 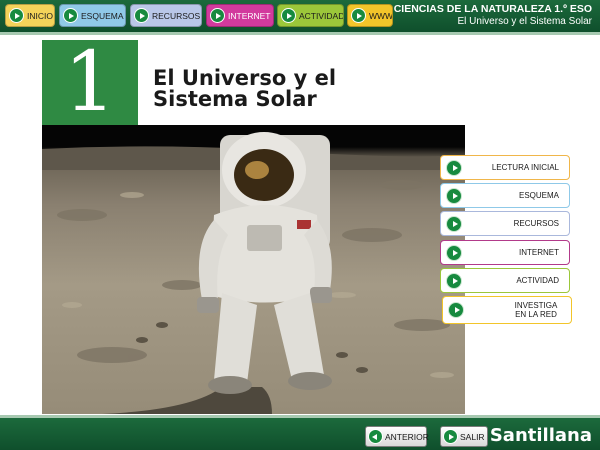 I want to click on nav-www-label: WWW, so click(x=381, y=15).